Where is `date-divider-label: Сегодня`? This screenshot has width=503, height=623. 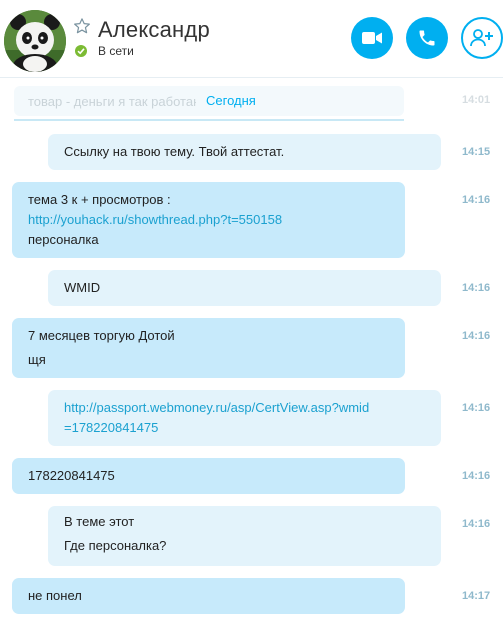 date-divider-label: Сегодня is located at coordinates (231, 100).